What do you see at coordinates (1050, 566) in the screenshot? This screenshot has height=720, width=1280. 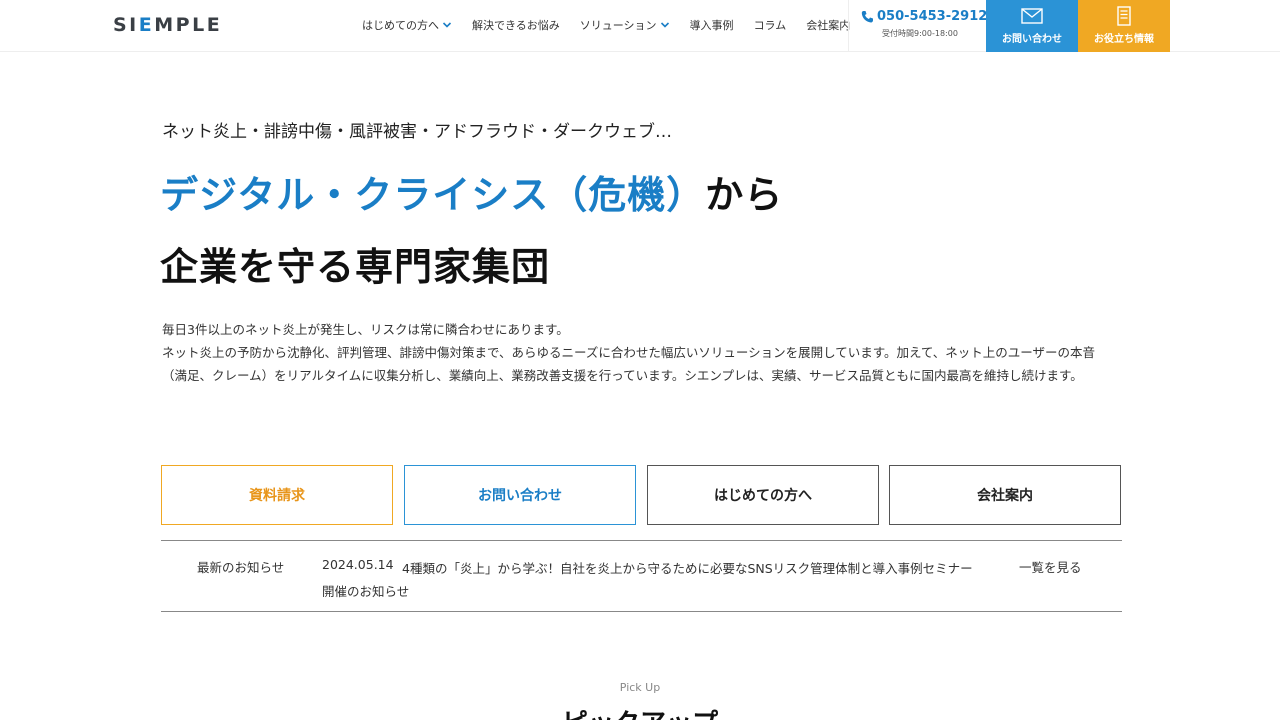 I see `news-view-all-link: 一覧を見る` at bounding box center [1050, 566].